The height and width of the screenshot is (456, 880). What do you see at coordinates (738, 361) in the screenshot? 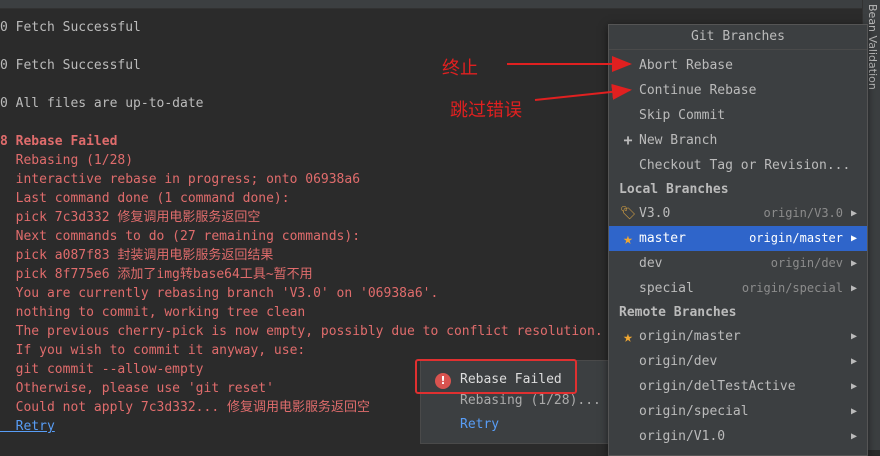
I see `remote-branch-origin-dev: origin/dev ▶` at bounding box center [738, 361].